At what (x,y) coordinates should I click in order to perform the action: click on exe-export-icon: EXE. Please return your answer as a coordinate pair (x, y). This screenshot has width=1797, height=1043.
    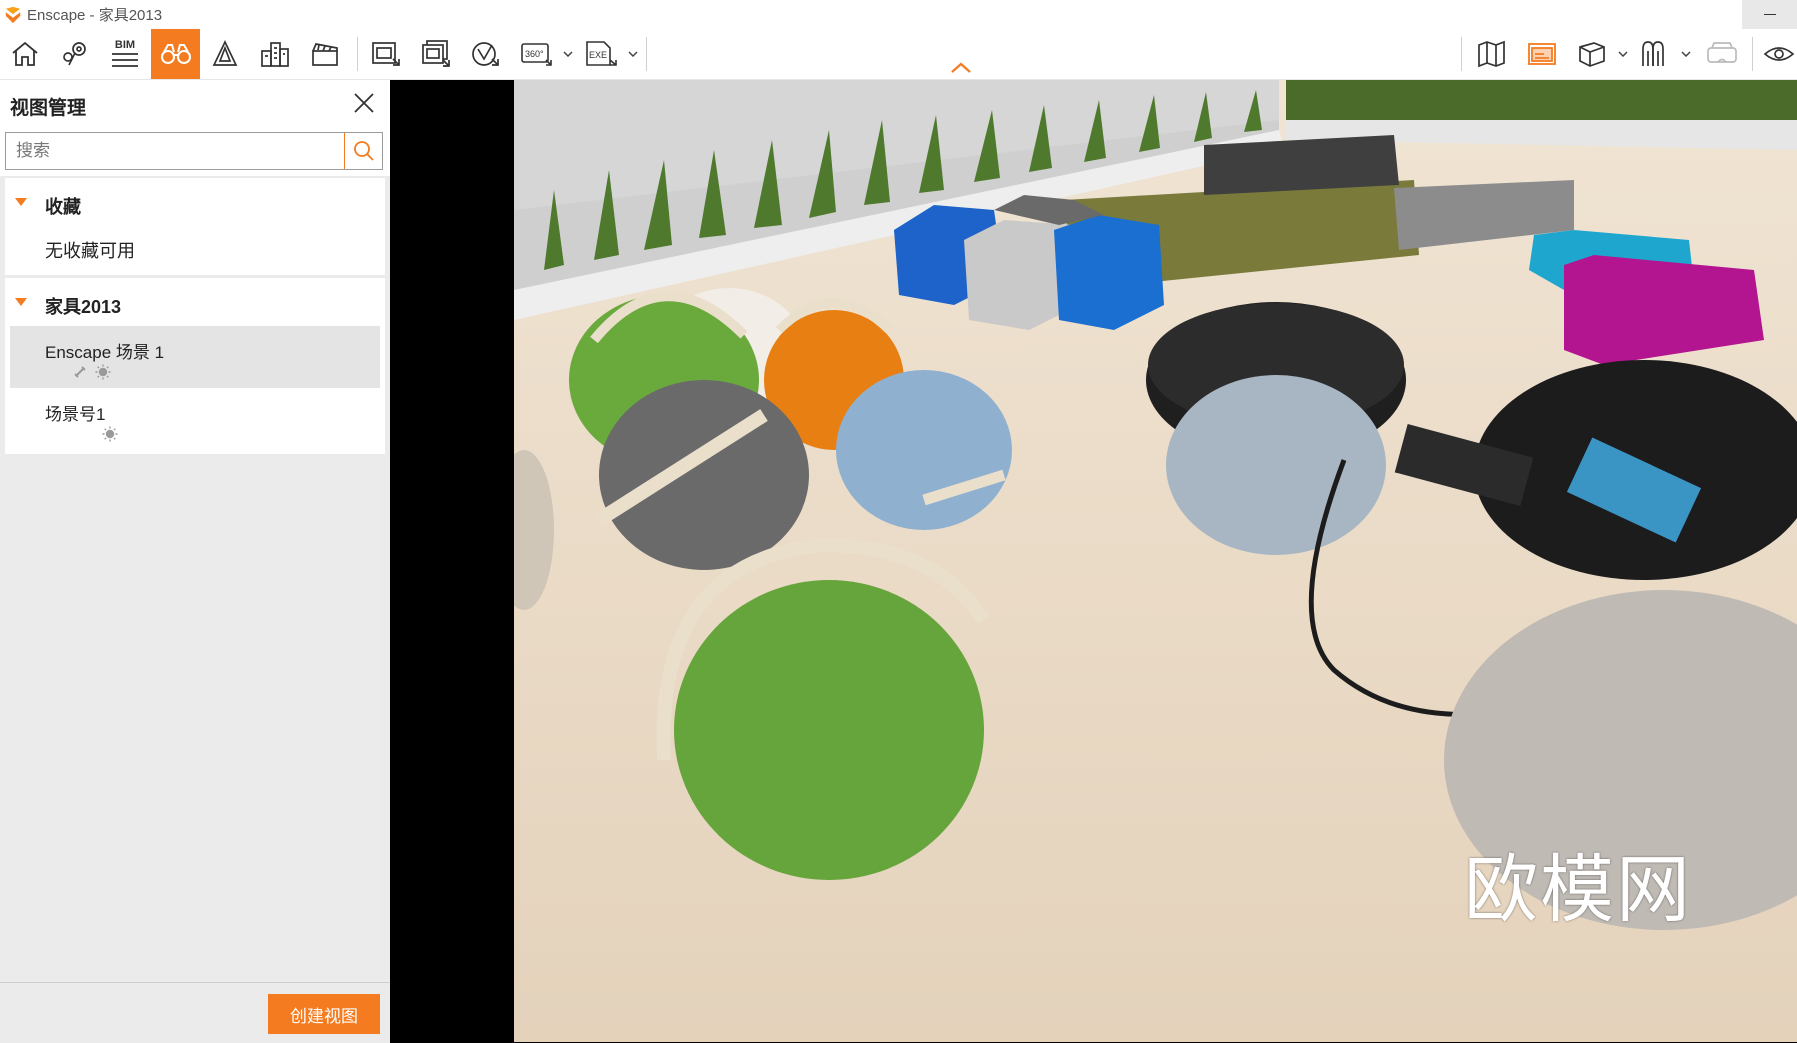
    Looking at the image, I should click on (602, 54).